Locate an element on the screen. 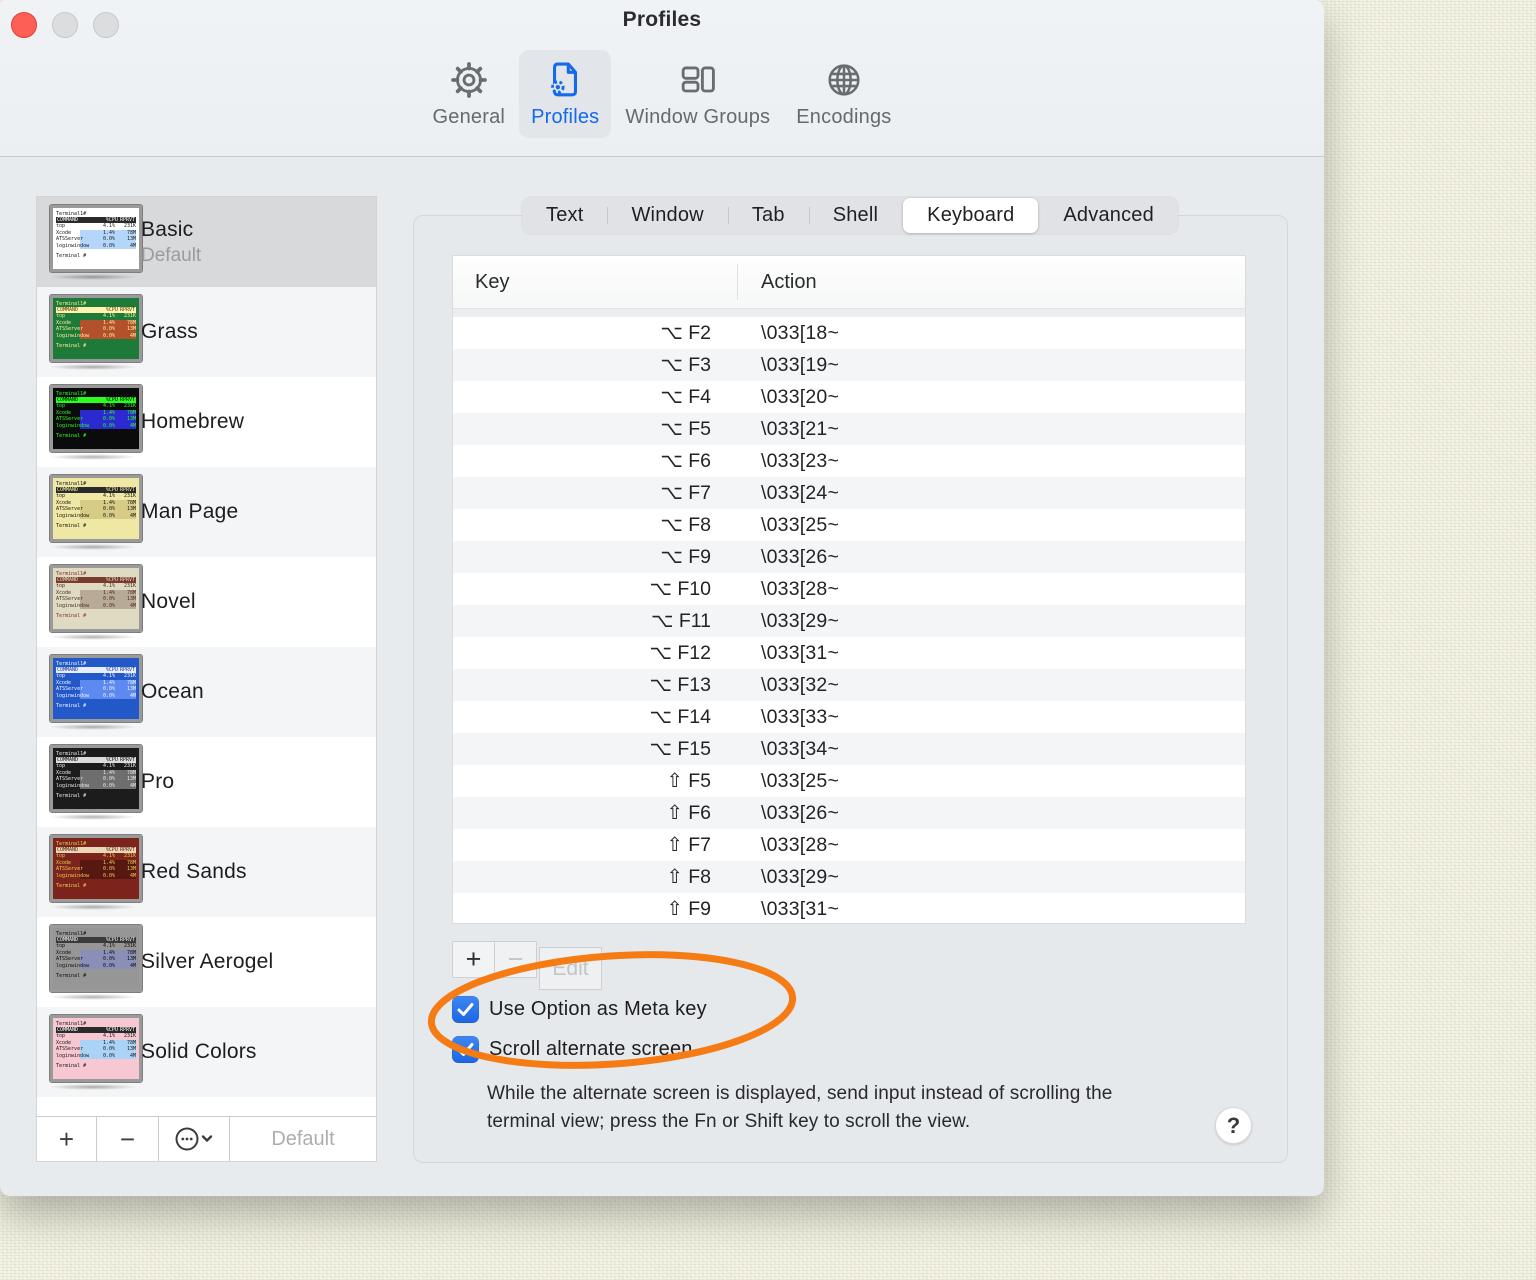 The image size is (1536, 1280). profile-name: Pro is located at coordinates (158, 781).